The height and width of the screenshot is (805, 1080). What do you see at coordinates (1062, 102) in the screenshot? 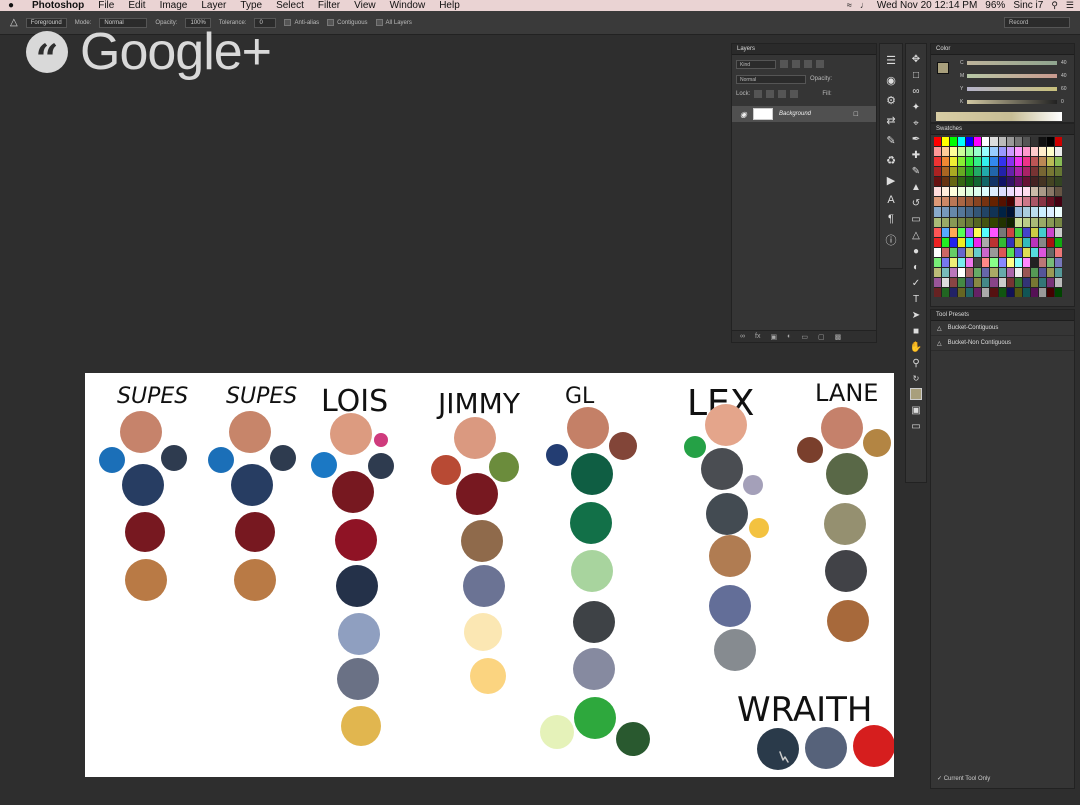
I see `channel-k-value: 0` at bounding box center [1062, 102].